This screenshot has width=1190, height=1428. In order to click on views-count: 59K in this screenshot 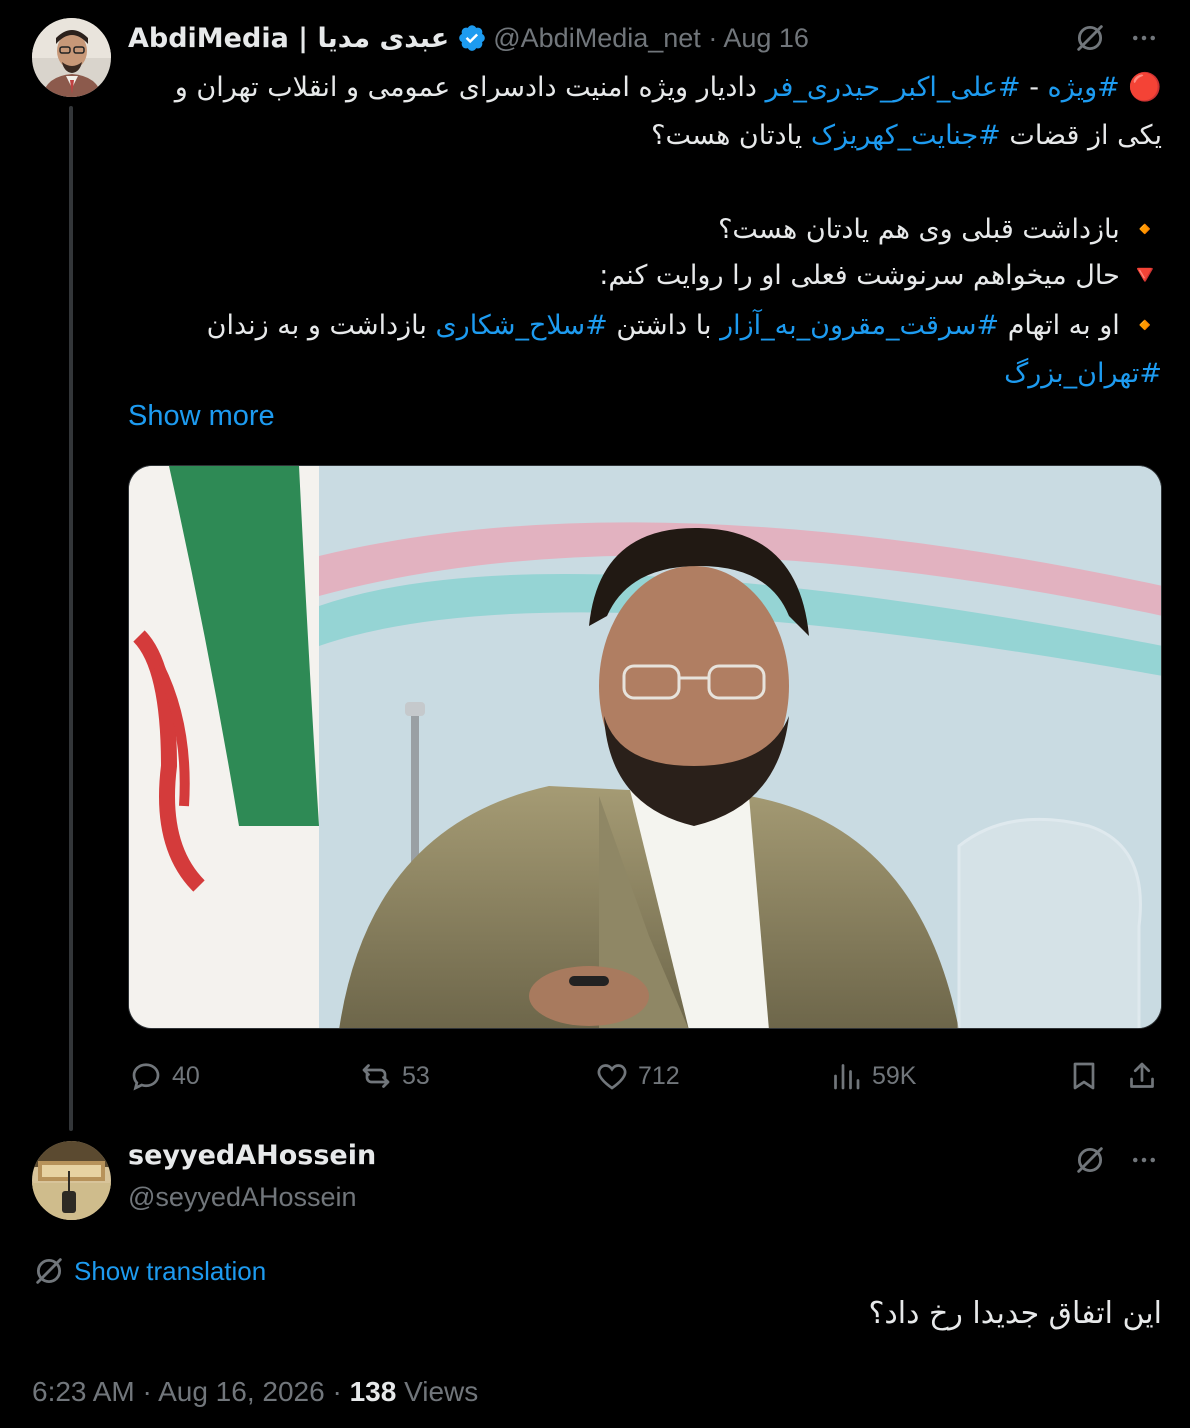, I will do `click(894, 1075)`.